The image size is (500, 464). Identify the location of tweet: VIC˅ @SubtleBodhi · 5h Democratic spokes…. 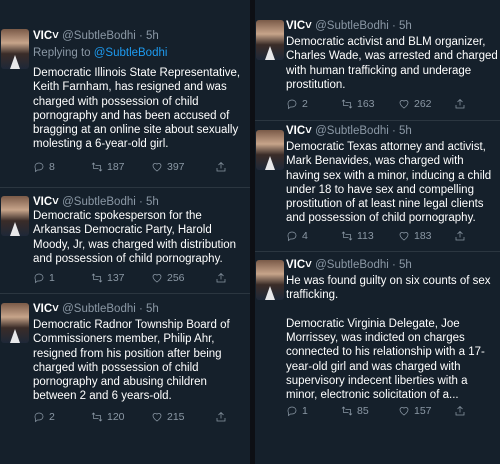
(125, 242).